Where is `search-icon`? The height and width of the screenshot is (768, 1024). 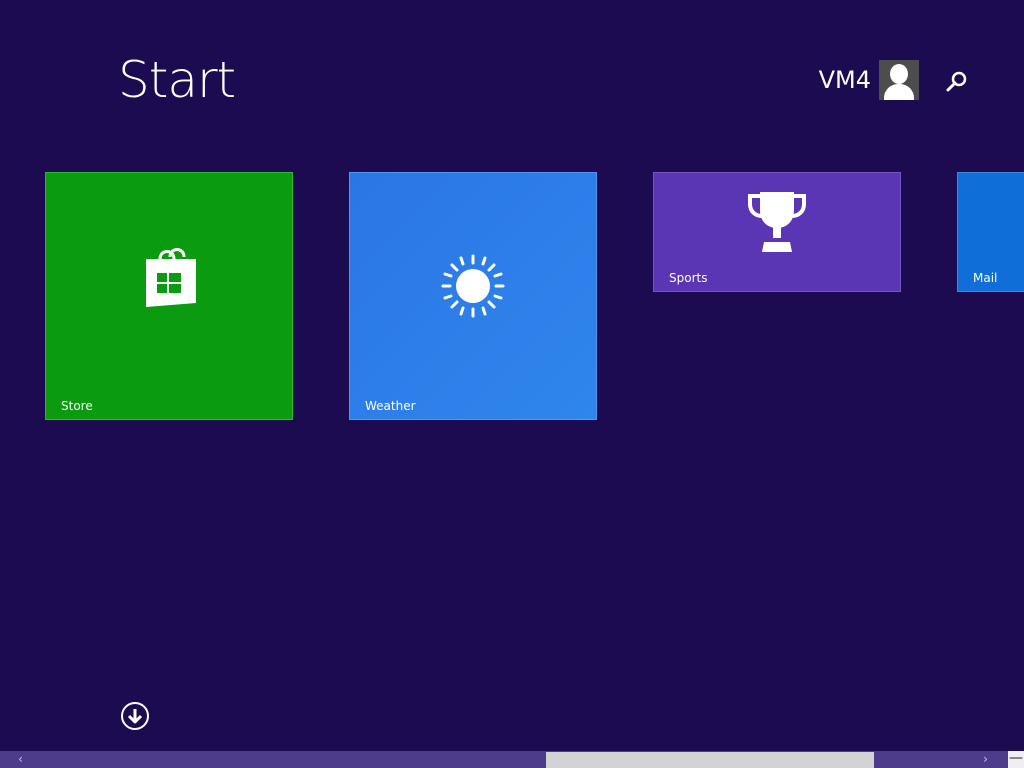 search-icon is located at coordinates (957, 82).